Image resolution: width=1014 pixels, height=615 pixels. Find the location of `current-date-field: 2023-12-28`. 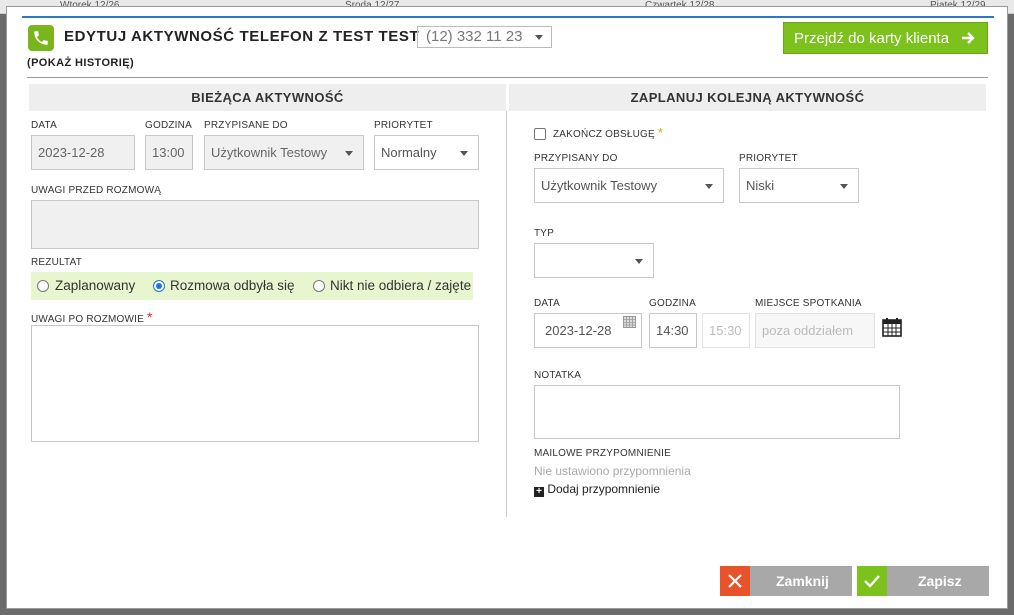

current-date-field: 2023-12-28 is located at coordinates (83, 152).